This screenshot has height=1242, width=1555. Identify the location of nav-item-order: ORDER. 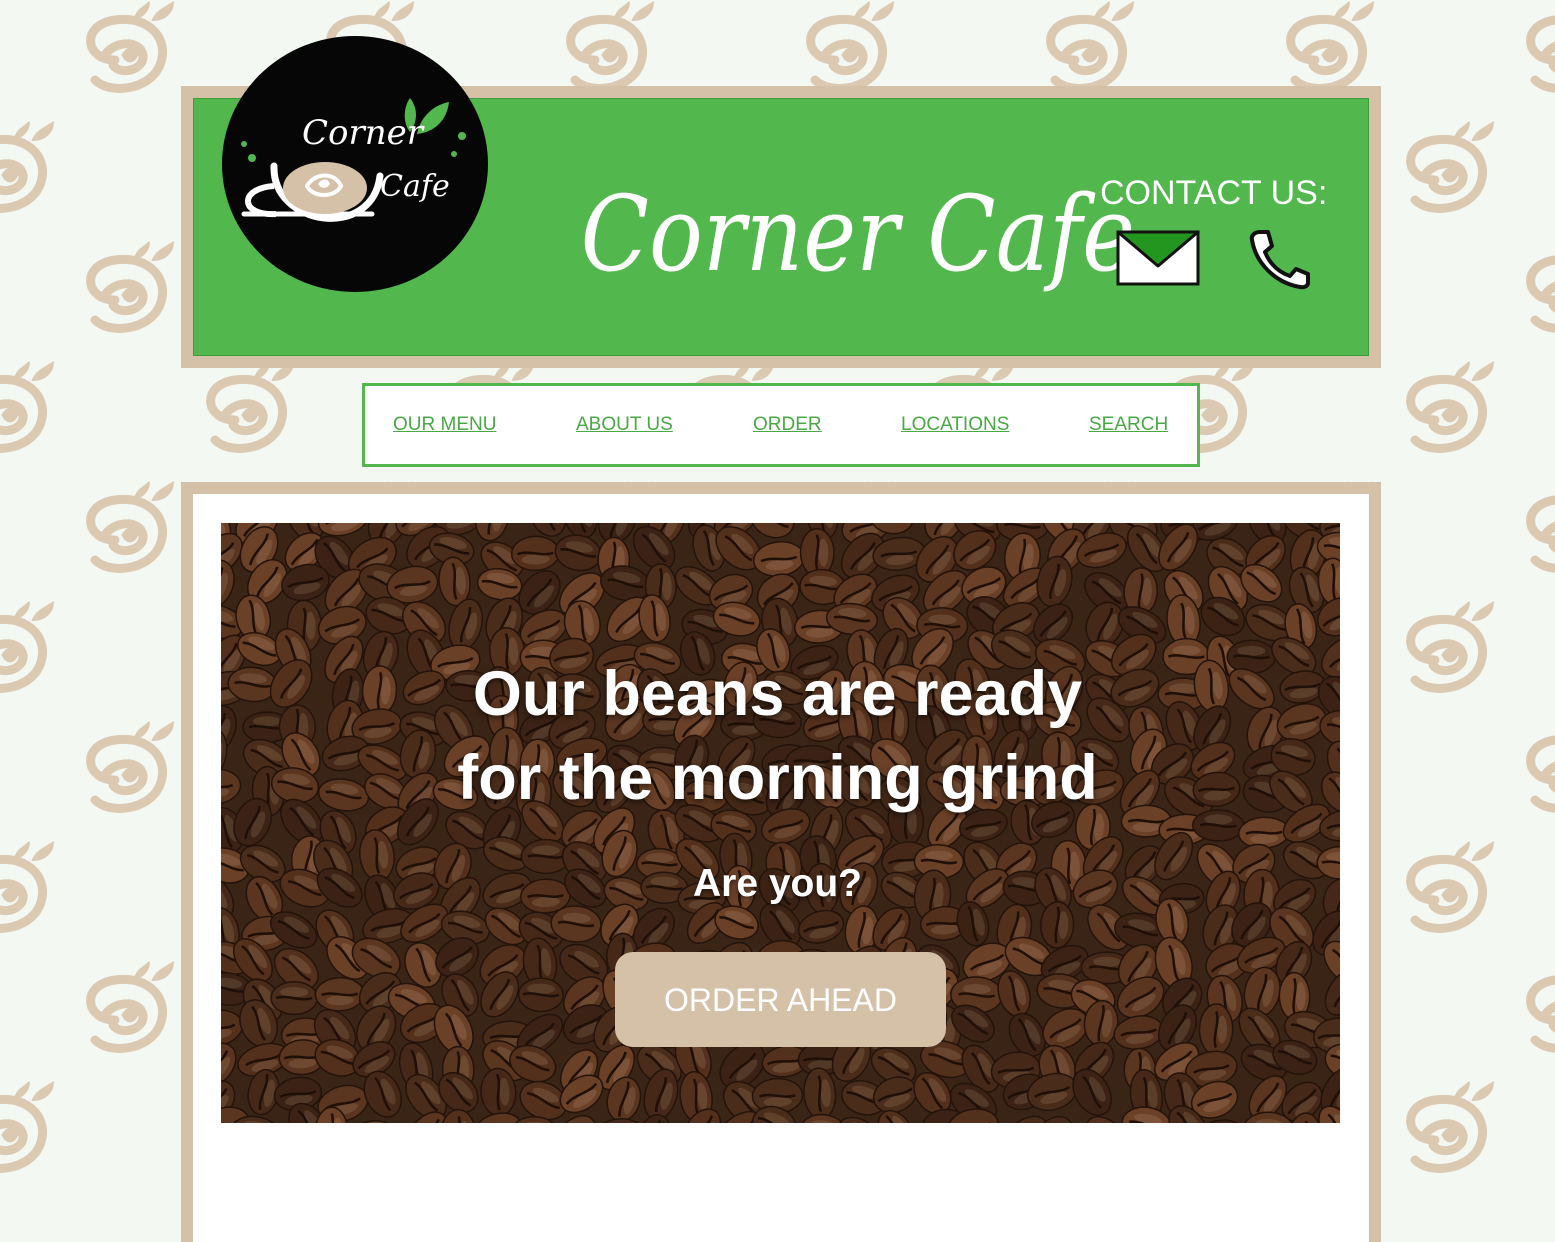
(787, 425).